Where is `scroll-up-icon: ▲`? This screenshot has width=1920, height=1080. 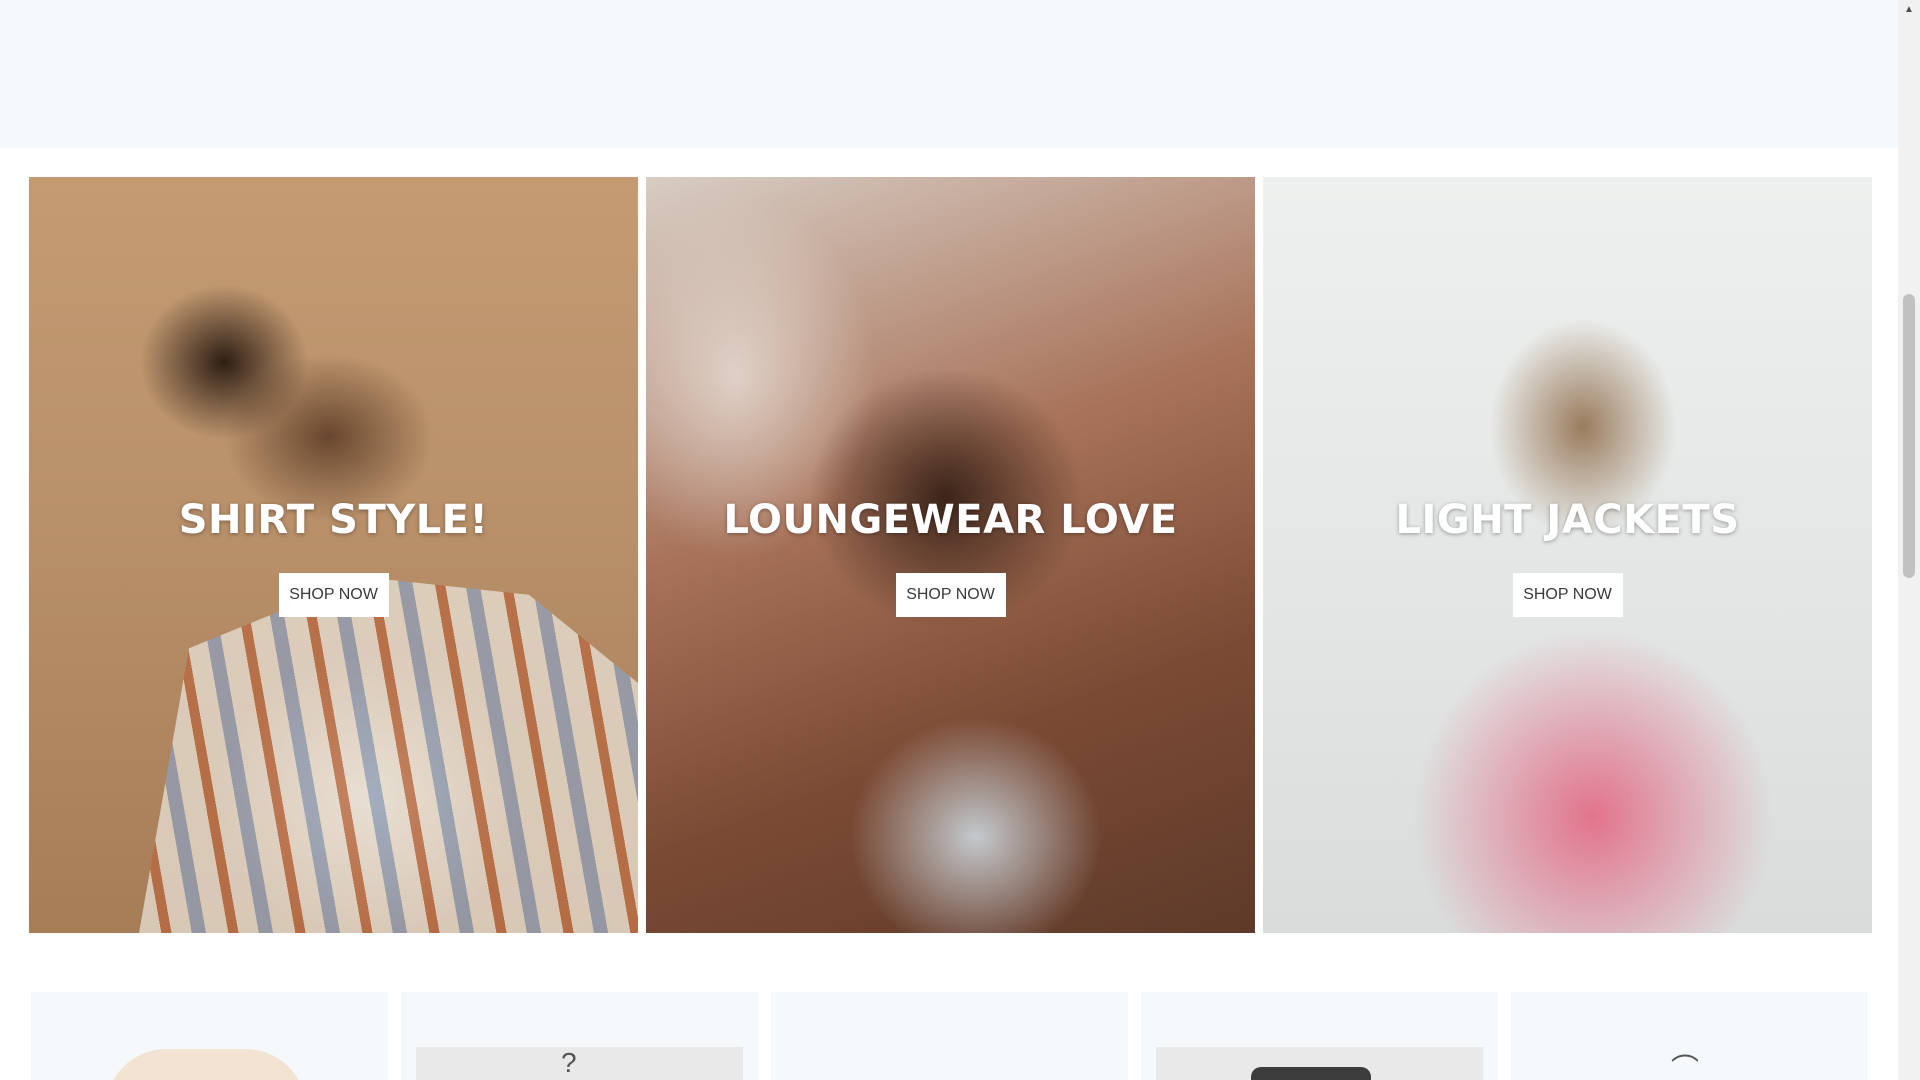
scroll-up-icon: ▲ is located at coordinates (1909, 10).